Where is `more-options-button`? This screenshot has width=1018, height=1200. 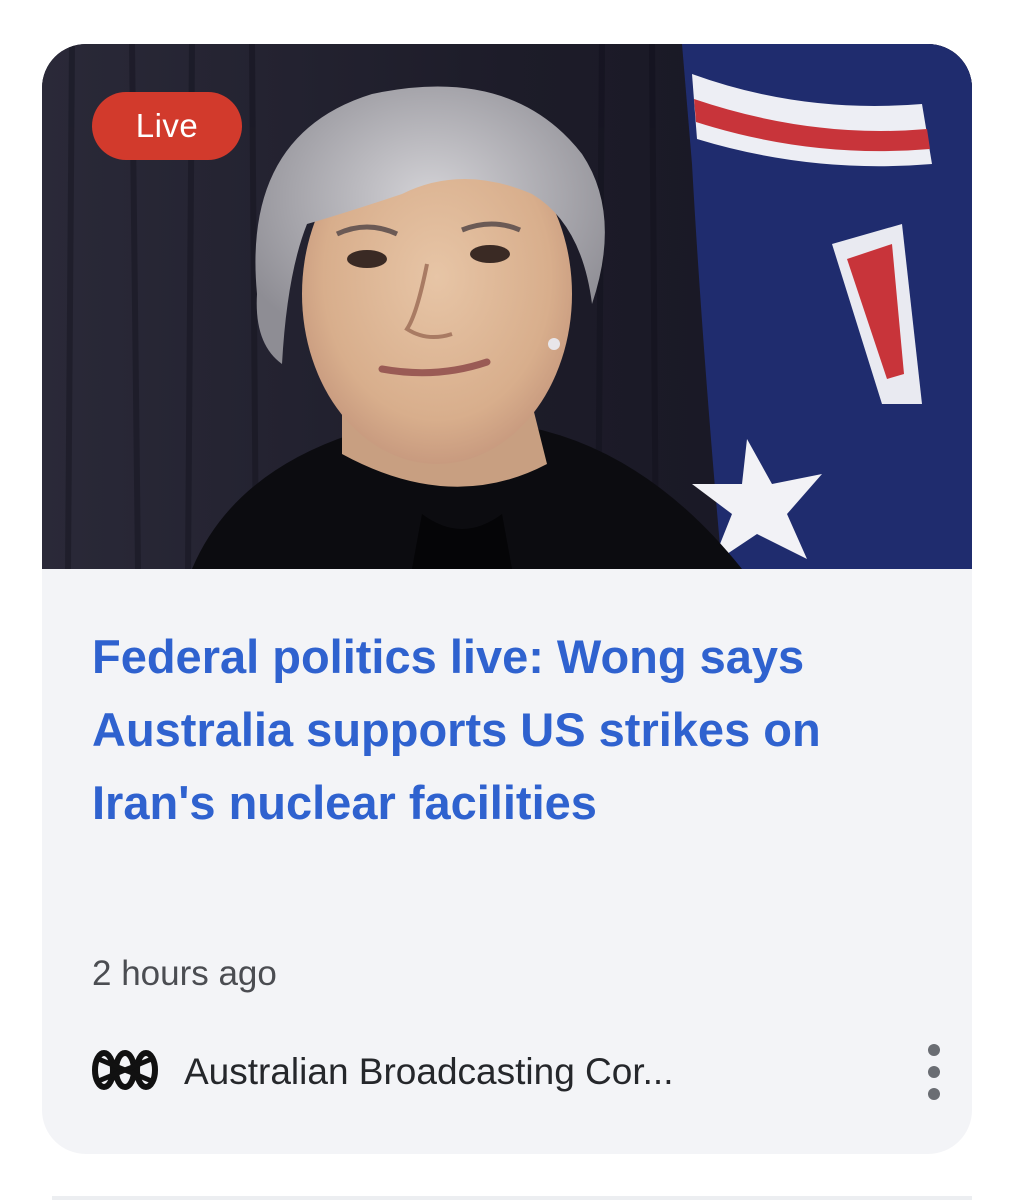 more-options-button is located at coordinates (934, 1072).